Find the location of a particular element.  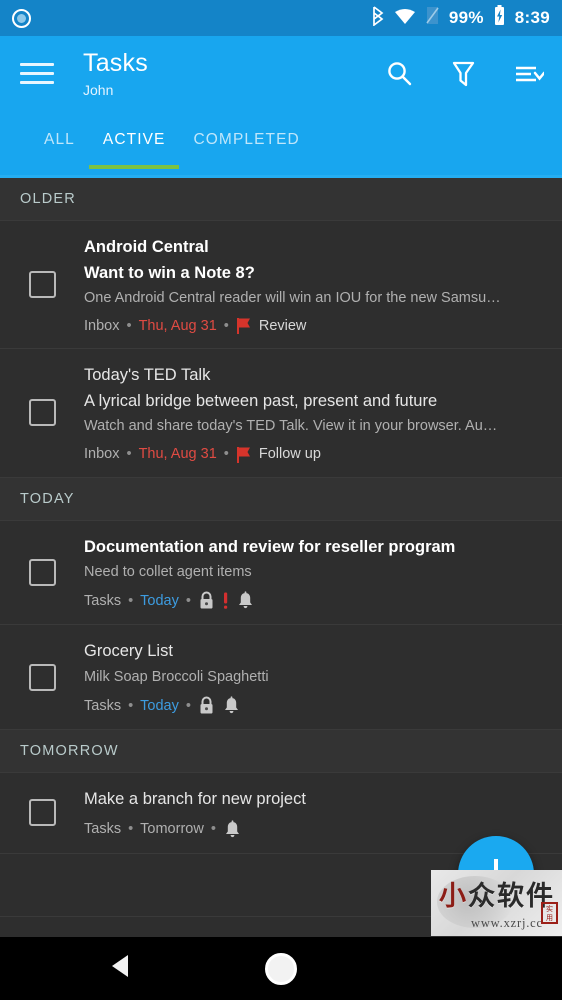

tab-active-indicator is located at coordinates (134, 167).